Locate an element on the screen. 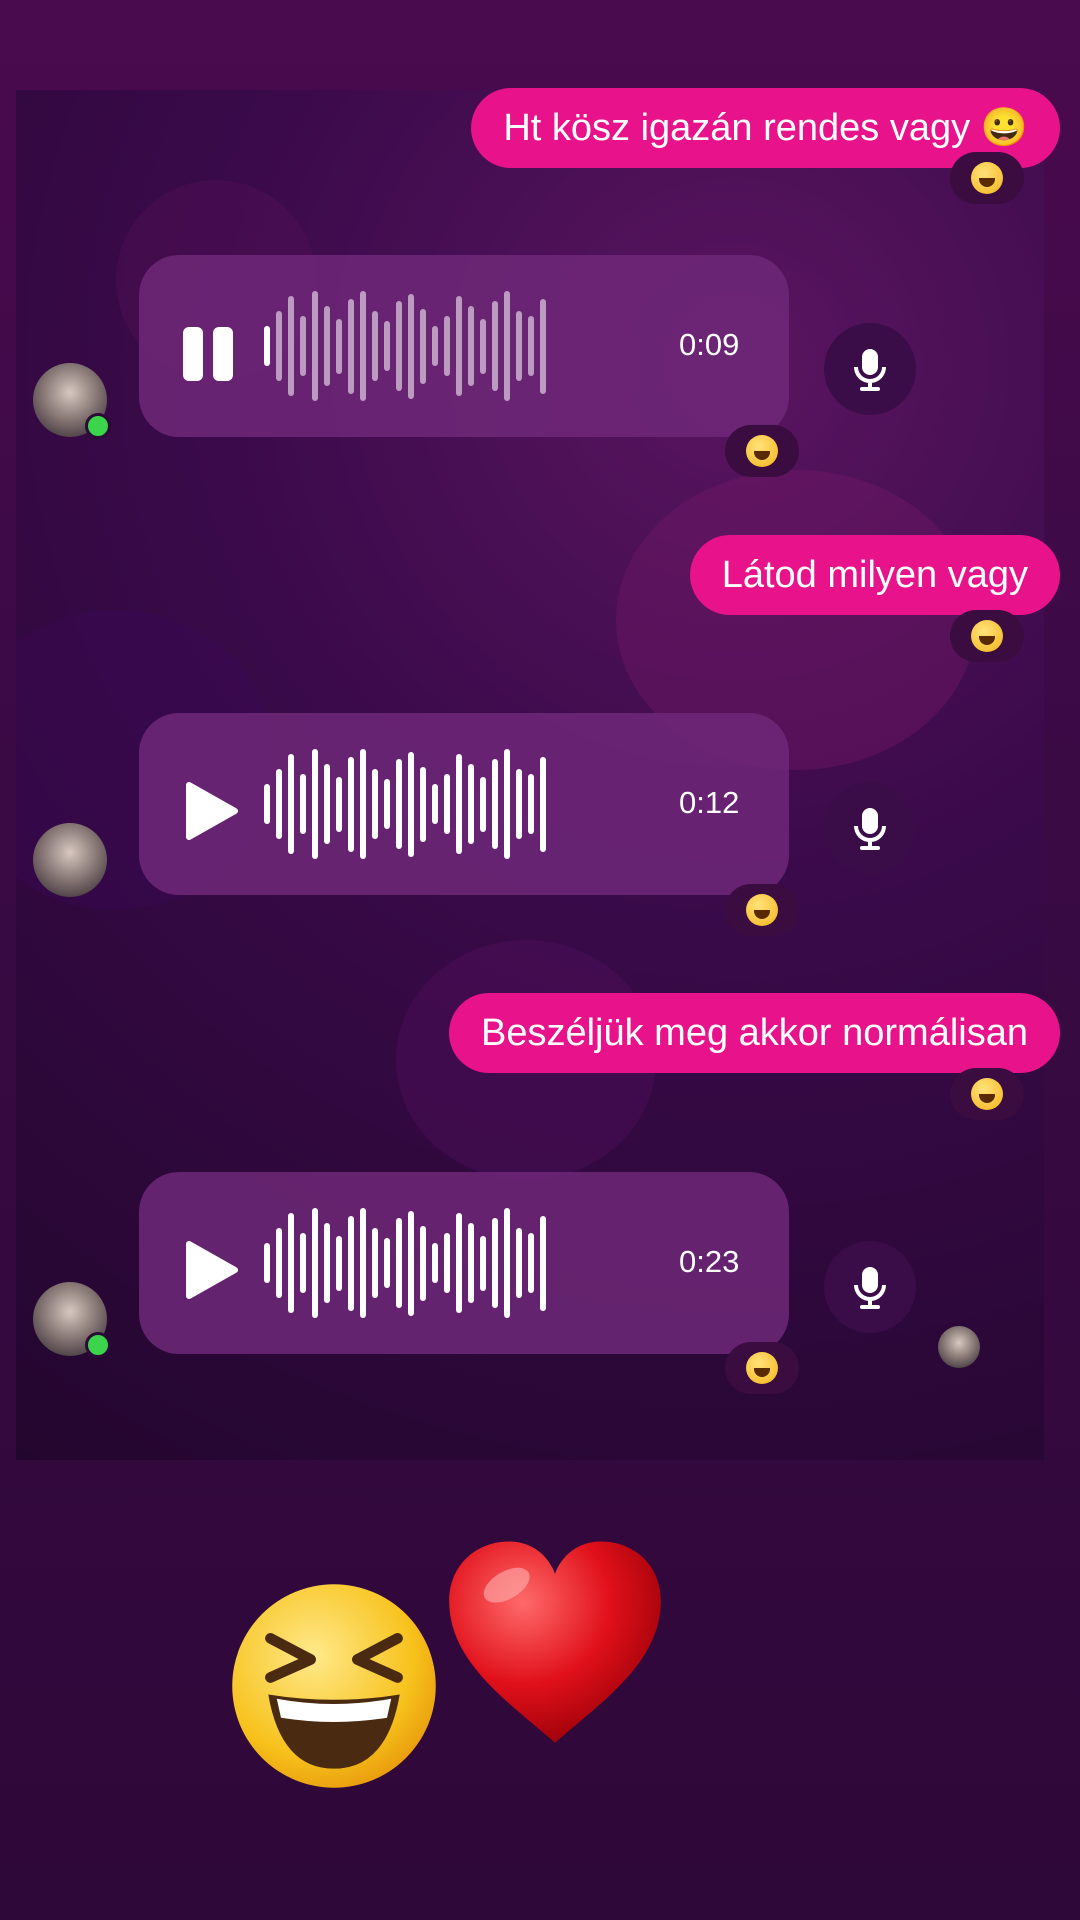  voice-message: 0:09 is located at coordinates (464, 346).